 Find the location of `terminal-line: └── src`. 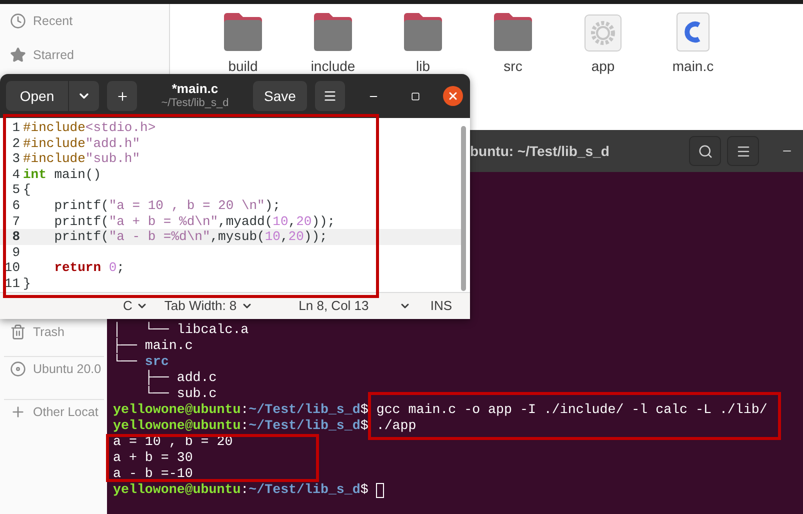

terminal-line: └── src is located at coordinates (141, 362).